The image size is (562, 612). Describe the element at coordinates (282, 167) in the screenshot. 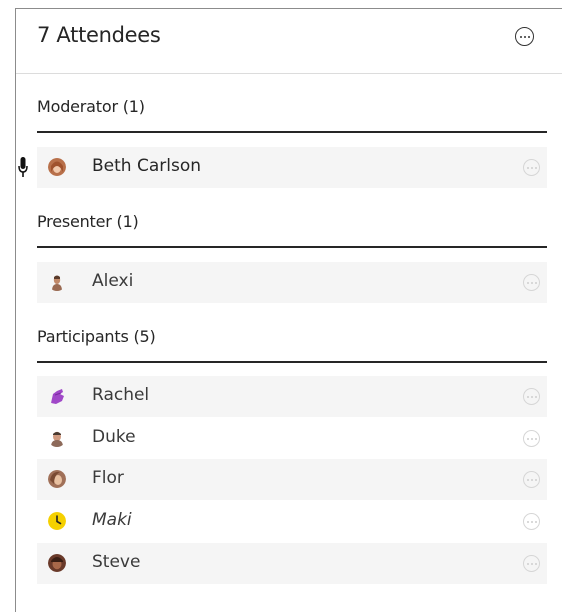

I see `attendee-row-beth-carlson: Beth Carlson` at that location.